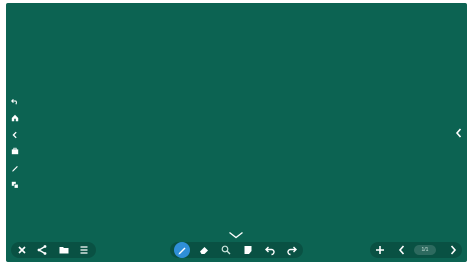 The height and width of the screenshot is (263, 473). I want to click on page-navigation: 1/1, so click(416, 250).